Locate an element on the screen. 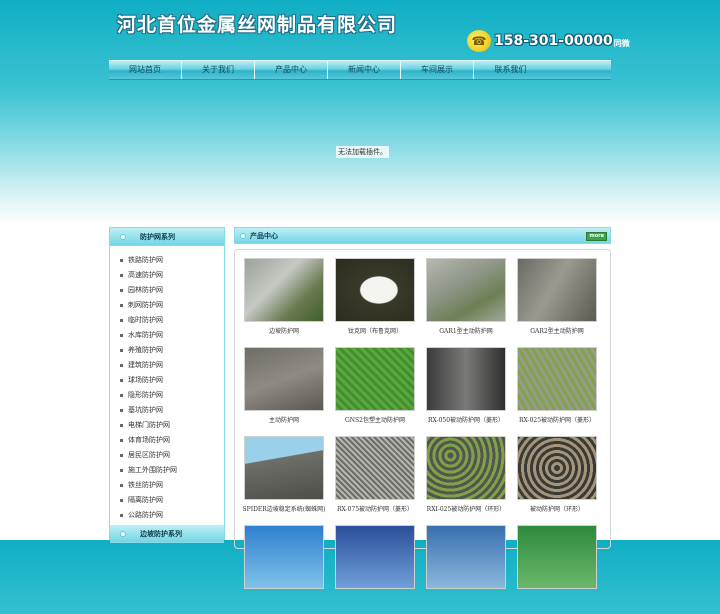 This screenshot has width=720, height=614. main-nav: 网站首页 关于我们 产品中心 新闻中心 车间展示 联系我们 is located at coordinates (360, 70).